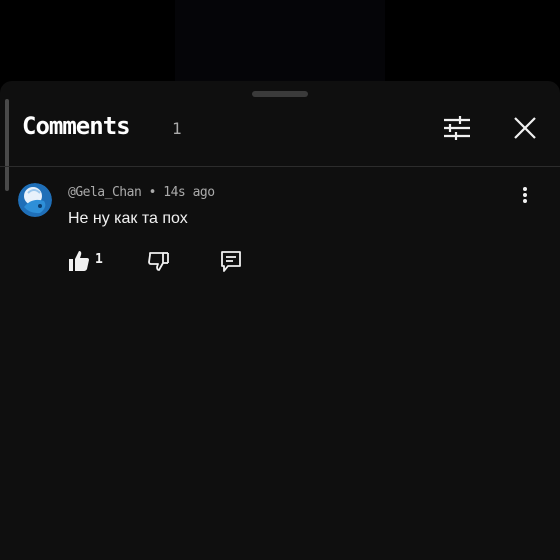 The width and height of the screenshot is (560, 560). I want to click on like-button: 1, so click(88, 263).